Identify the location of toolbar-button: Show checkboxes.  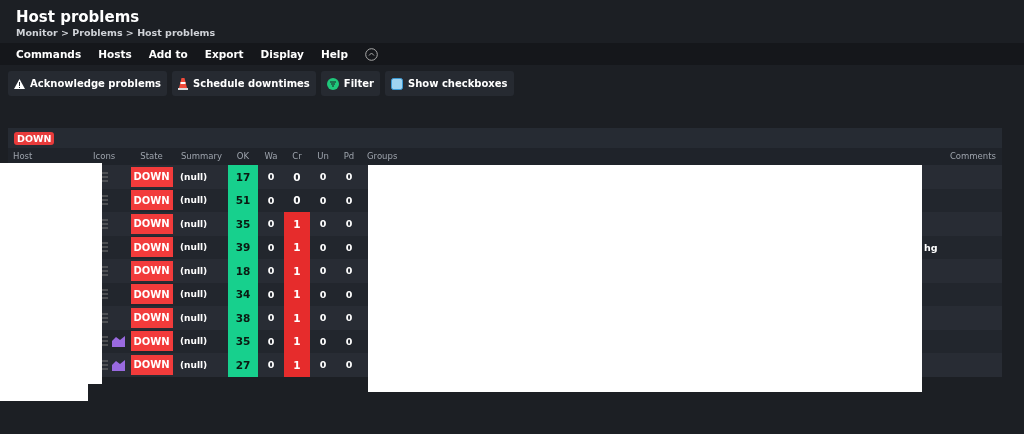
(449, 83).